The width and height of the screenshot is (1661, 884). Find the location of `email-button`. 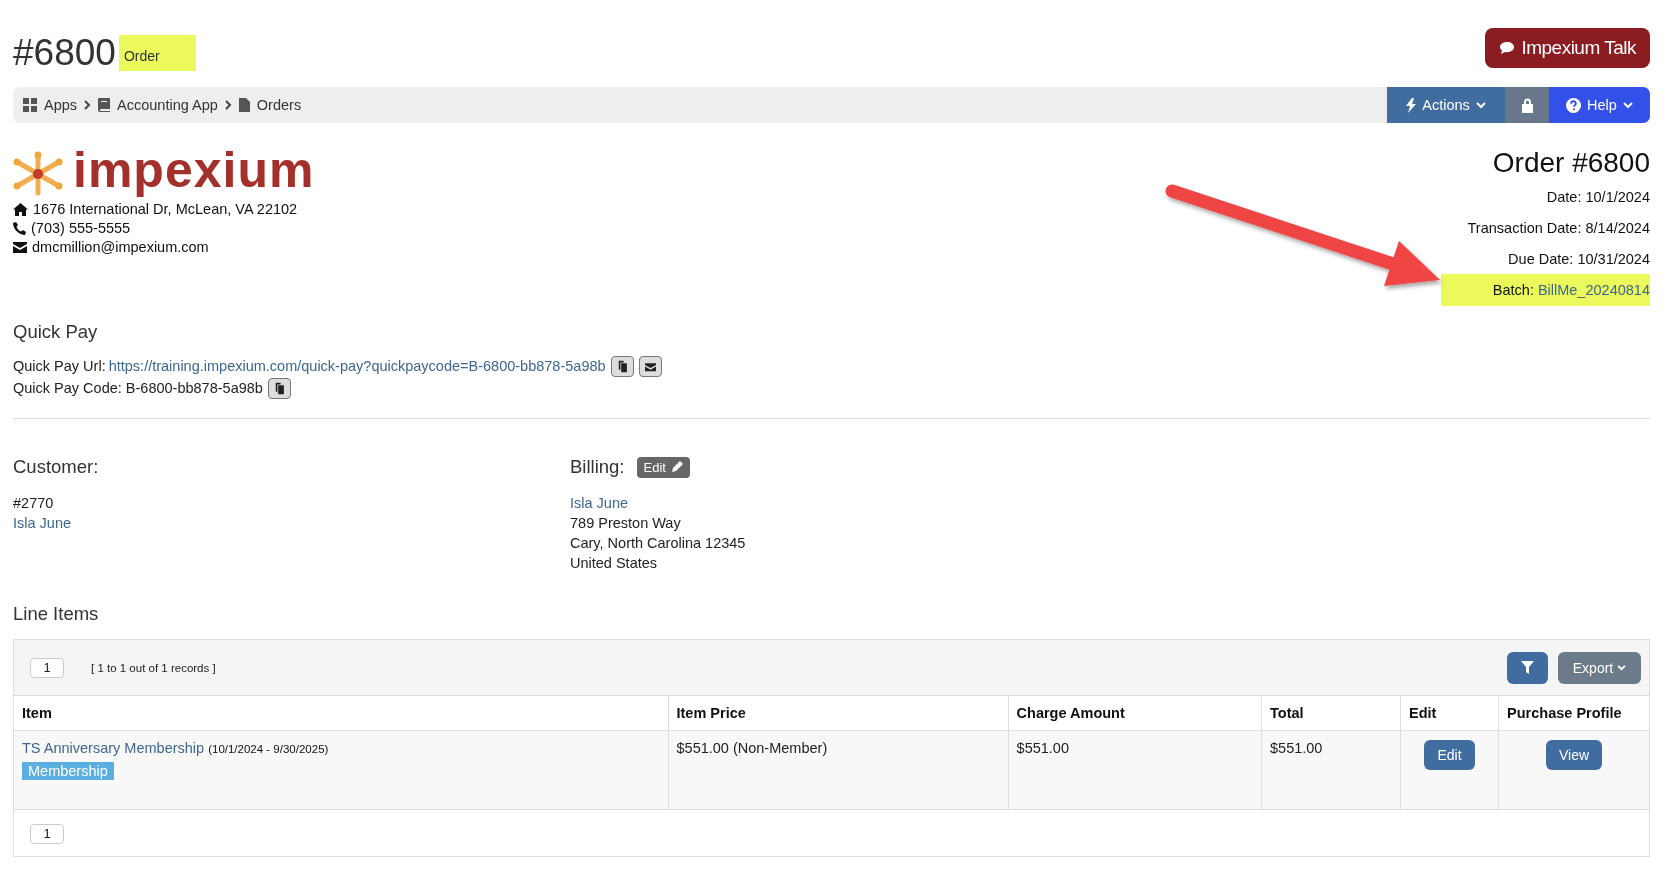

email-button is located at coordinates (650, 366).